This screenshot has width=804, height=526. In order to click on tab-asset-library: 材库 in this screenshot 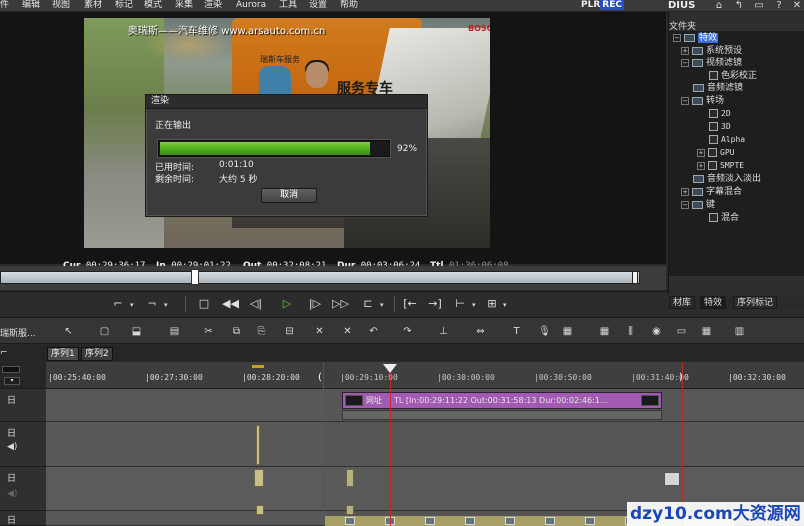, I will do `click(682, 302)`.